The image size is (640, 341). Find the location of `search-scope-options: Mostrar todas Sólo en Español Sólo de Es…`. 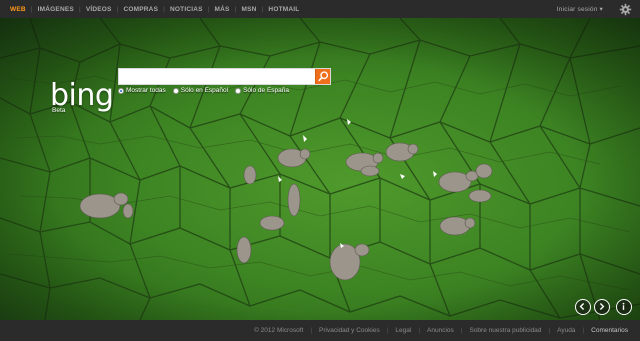

search-scope-options: Mostrar todas Sólo en Español Sólo de Es… is located at coordinates (203, 90).